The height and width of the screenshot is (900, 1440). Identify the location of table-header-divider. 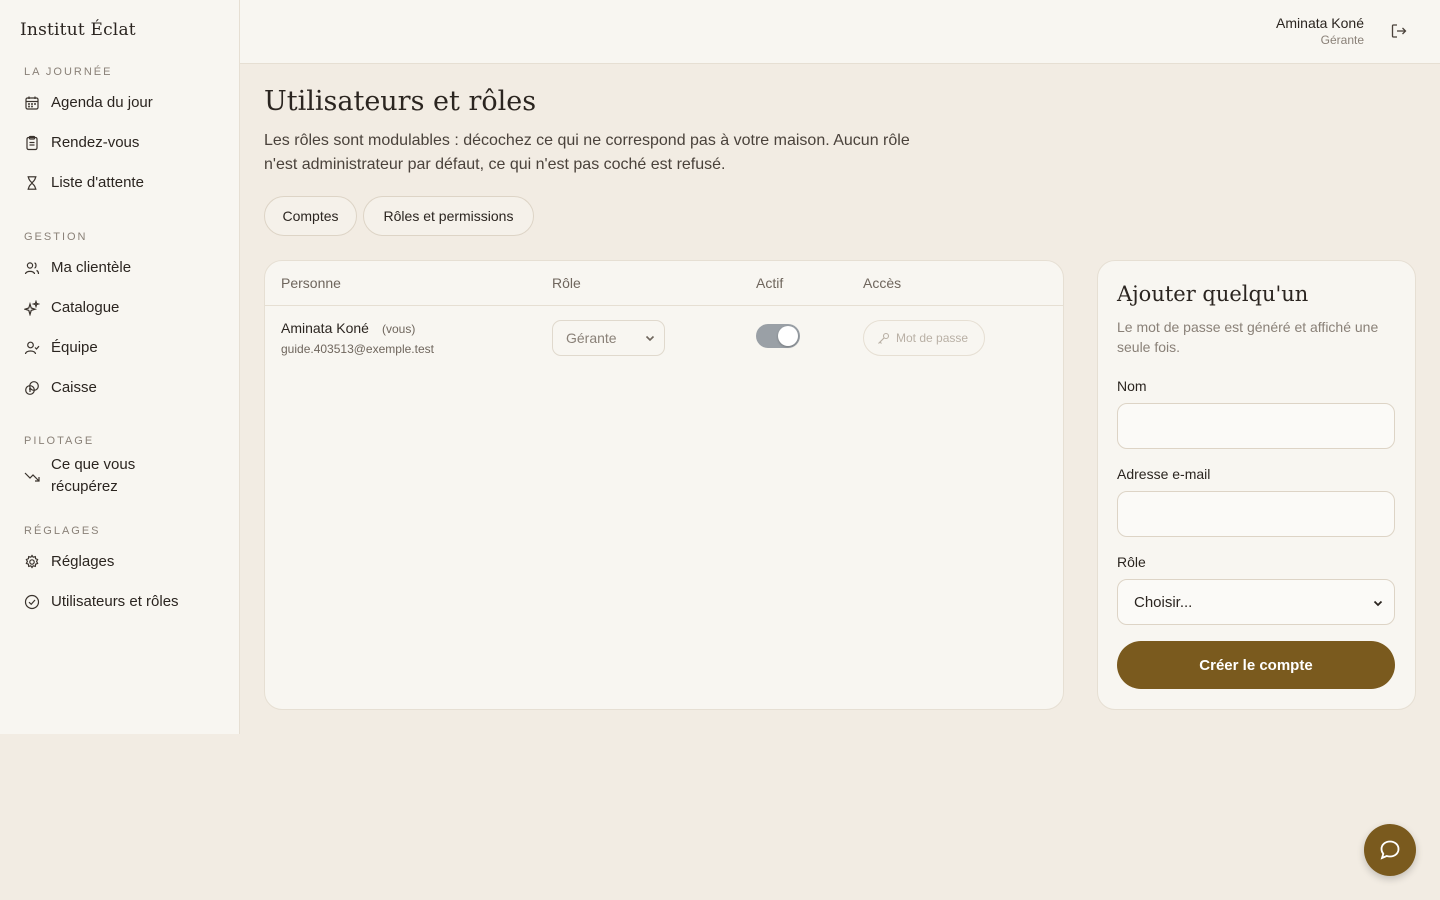
(664, 305).